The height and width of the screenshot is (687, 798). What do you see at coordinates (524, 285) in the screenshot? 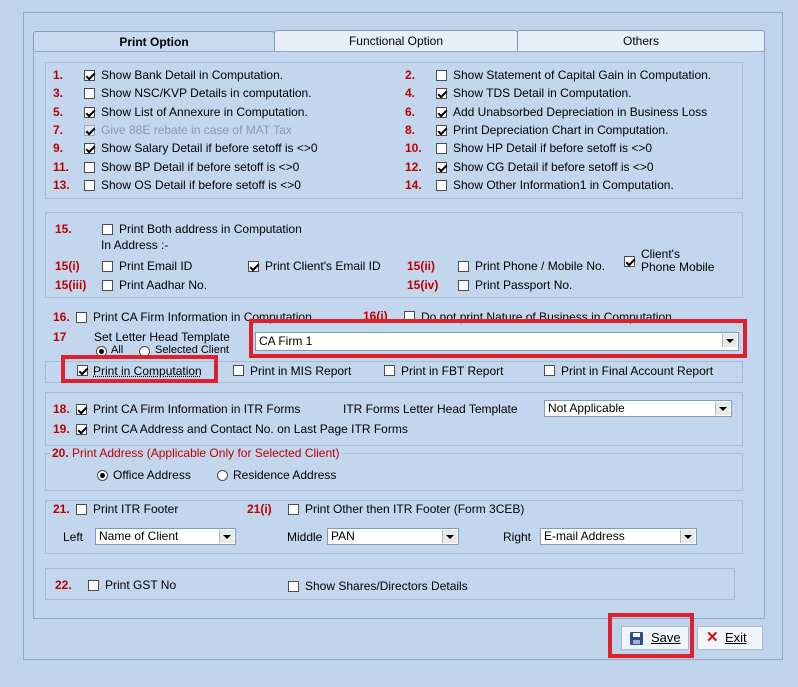
I see `print-passport-label: Print Passport No.` at bounding box center [524, 285].